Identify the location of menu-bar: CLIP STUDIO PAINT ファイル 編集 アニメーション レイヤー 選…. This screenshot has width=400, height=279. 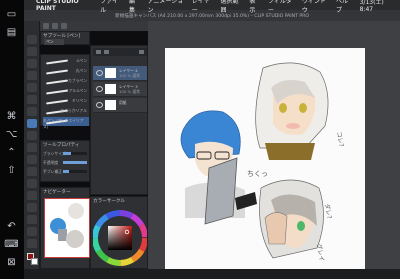
(212, 10).